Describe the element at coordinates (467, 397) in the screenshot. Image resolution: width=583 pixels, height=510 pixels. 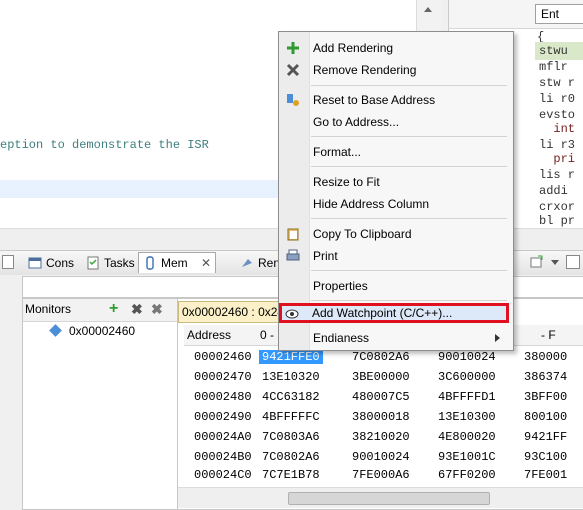
I see `memory-cell: 4BFFFFD1` at that location.